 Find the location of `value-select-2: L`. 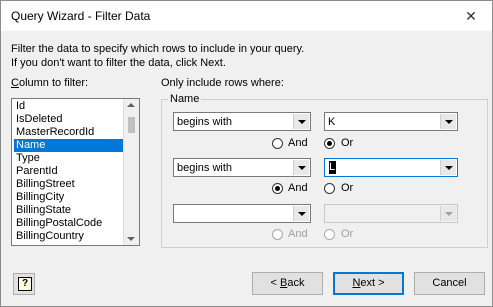

value-select-2: L is located at coordinates (391, 167).